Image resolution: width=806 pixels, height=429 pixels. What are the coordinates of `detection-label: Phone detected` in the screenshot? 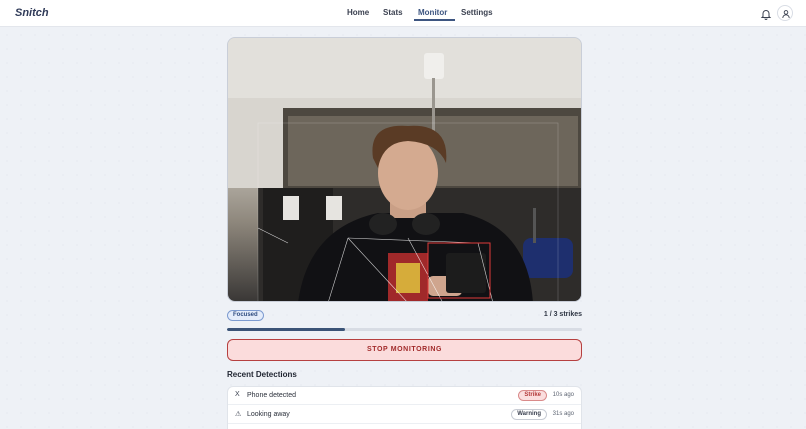 It's located at (272, 395).